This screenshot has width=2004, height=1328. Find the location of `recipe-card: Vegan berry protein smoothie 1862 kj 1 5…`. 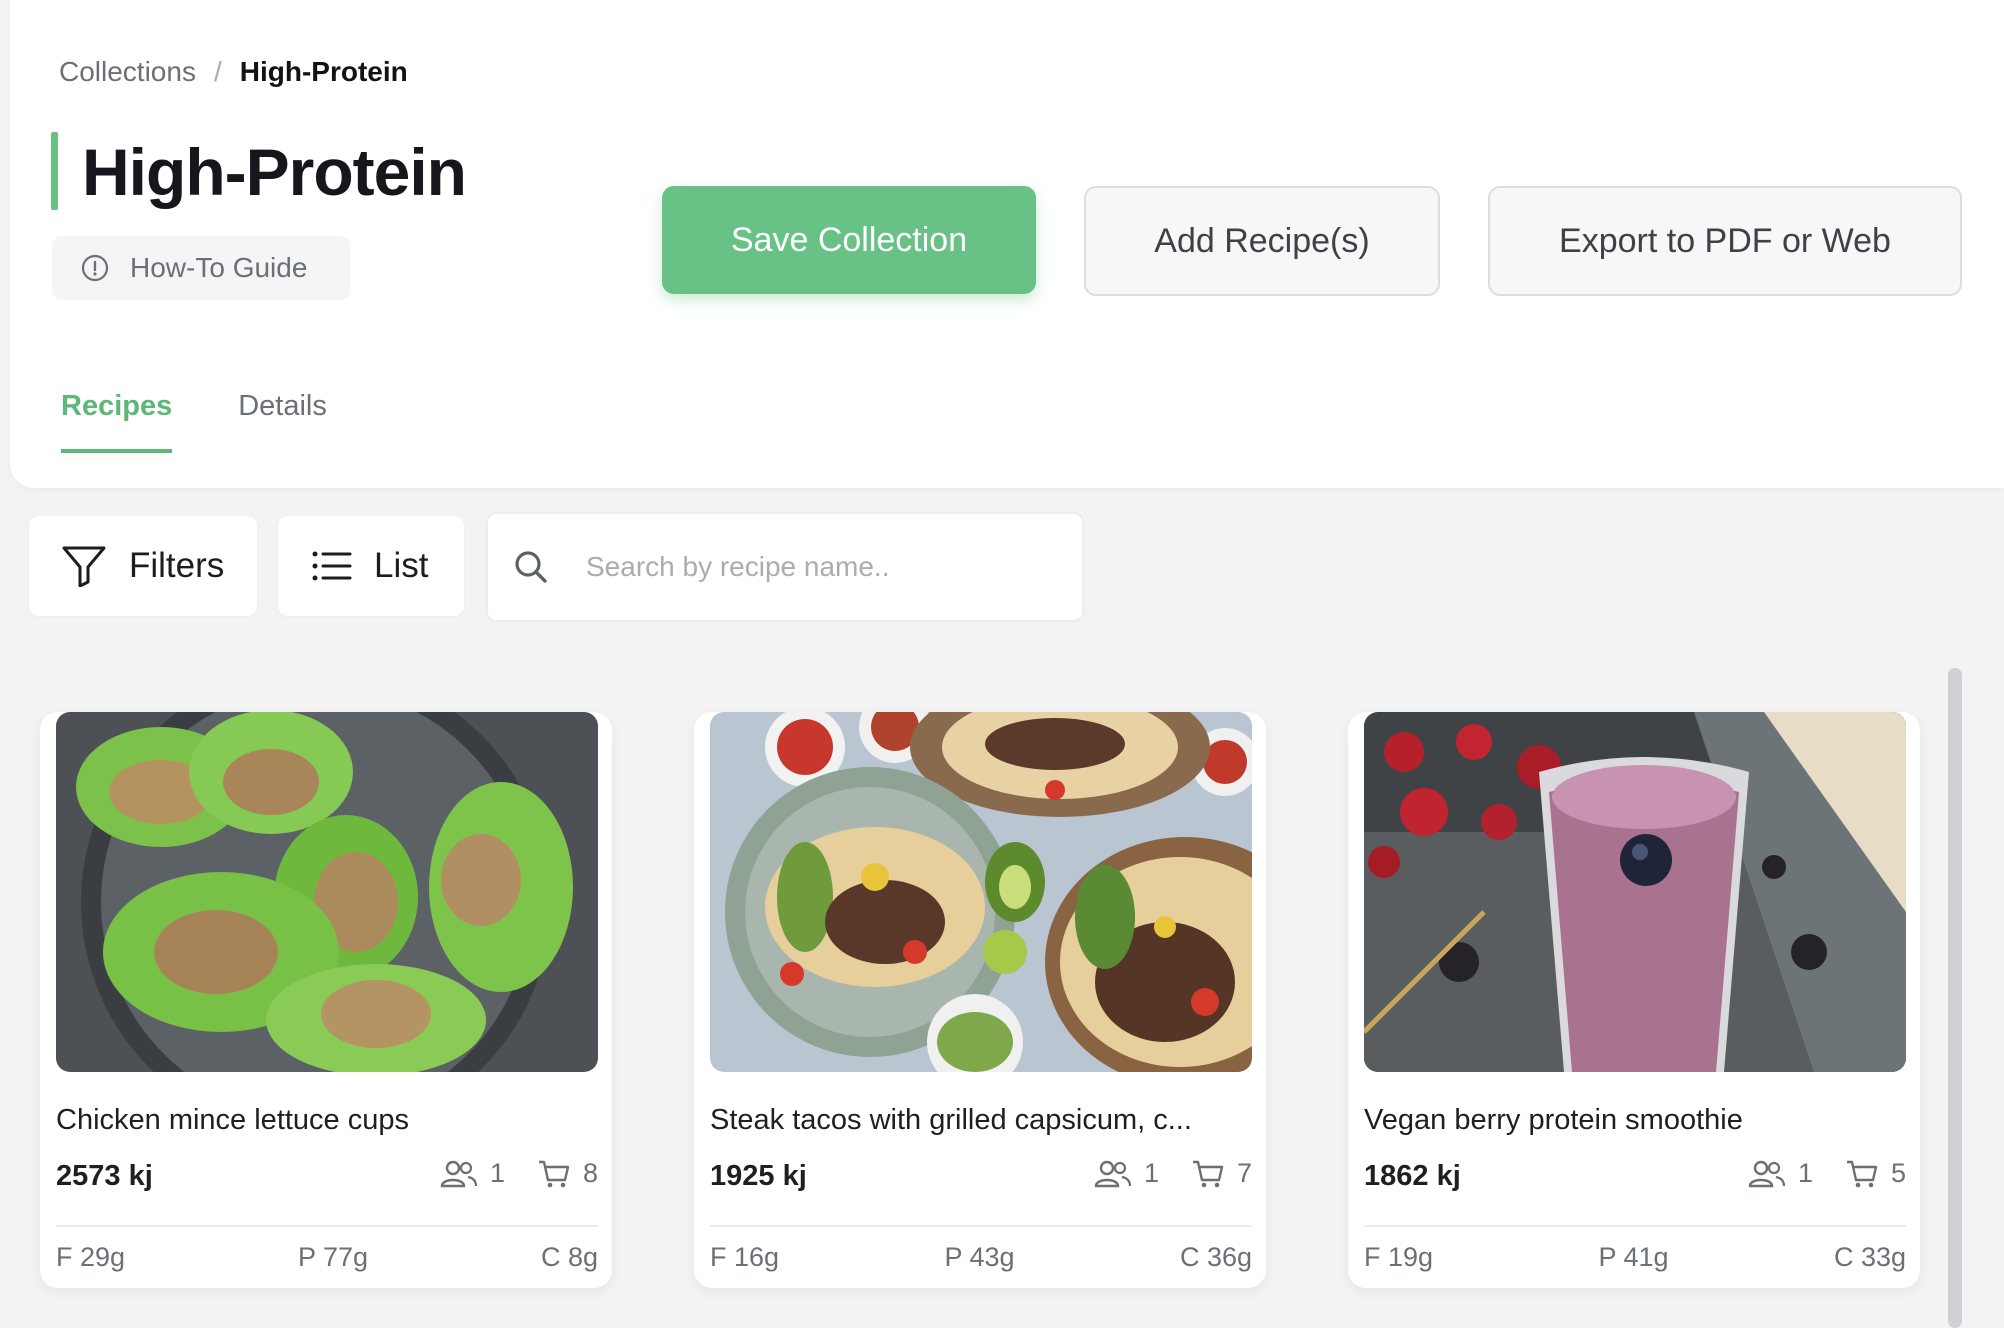

recipe-card: Vegan berry protein smoothie 1862 kj 1 5… is located at coordinates (1634, 1000).